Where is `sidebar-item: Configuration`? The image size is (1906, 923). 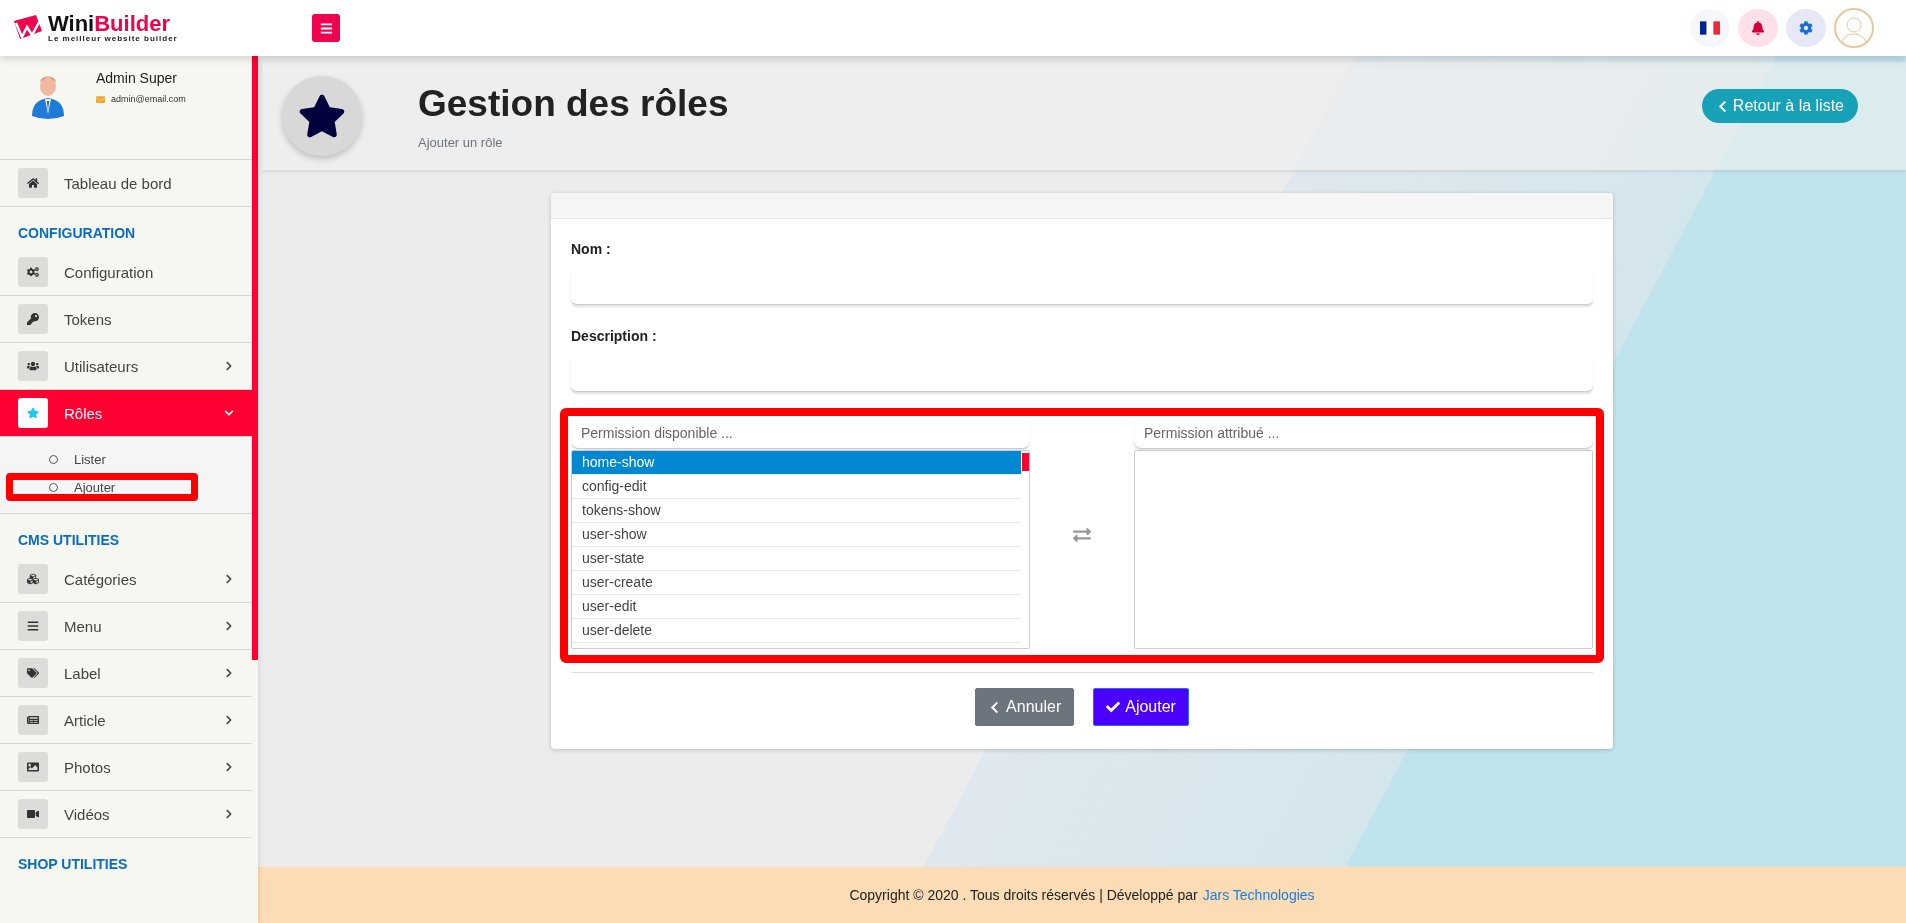
sidebar-item: Configuration is located at coordinates (126, 272).